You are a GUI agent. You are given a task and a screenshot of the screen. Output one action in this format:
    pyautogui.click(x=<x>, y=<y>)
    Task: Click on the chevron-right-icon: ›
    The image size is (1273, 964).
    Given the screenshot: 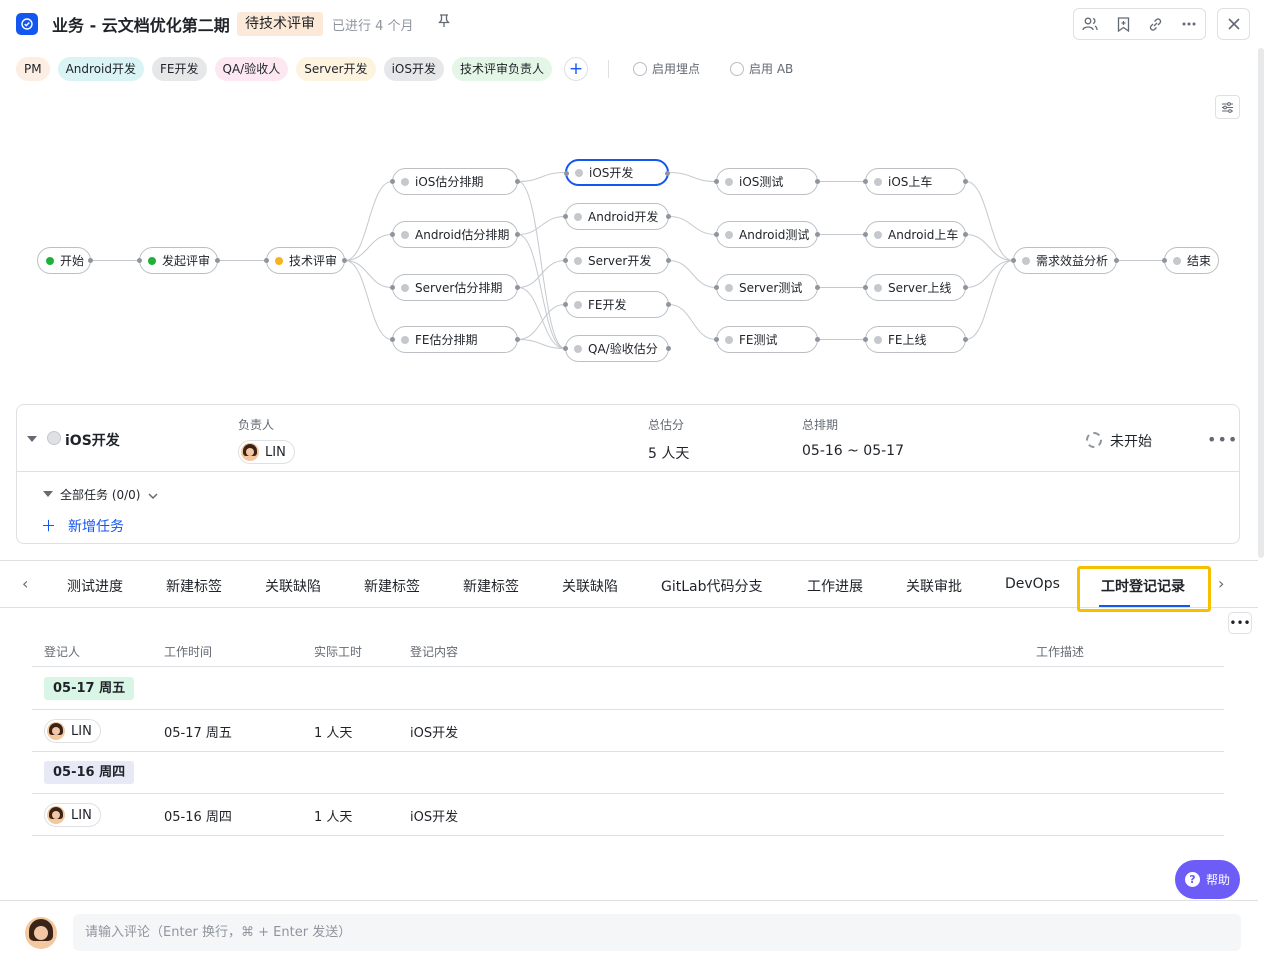 What is the action you would take?
    pyautogui.click(x=1221, y=583)
    